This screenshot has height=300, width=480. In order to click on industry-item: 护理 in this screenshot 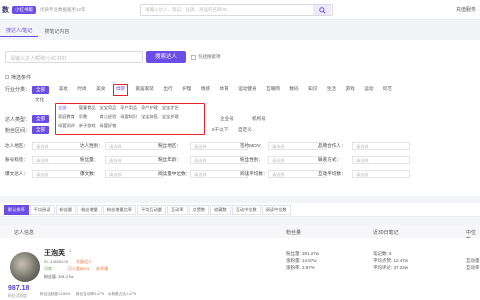, I will do `click(186, 90)`.